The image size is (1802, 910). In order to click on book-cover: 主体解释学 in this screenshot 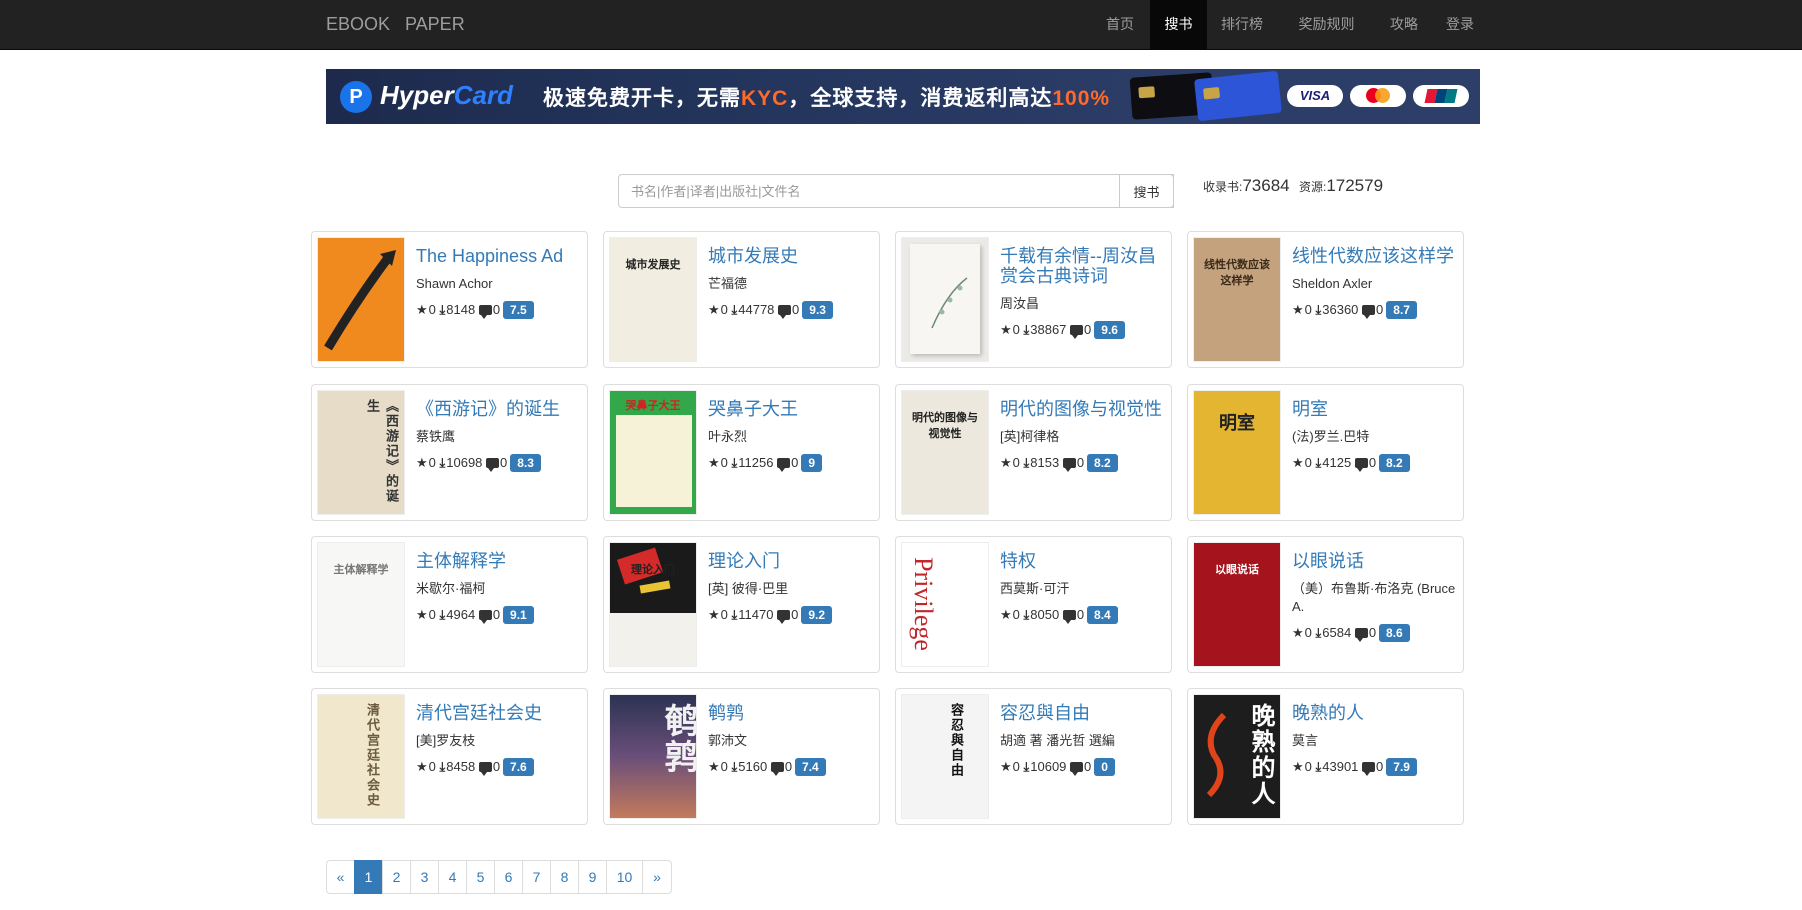, I will do `click(361, 604)`.